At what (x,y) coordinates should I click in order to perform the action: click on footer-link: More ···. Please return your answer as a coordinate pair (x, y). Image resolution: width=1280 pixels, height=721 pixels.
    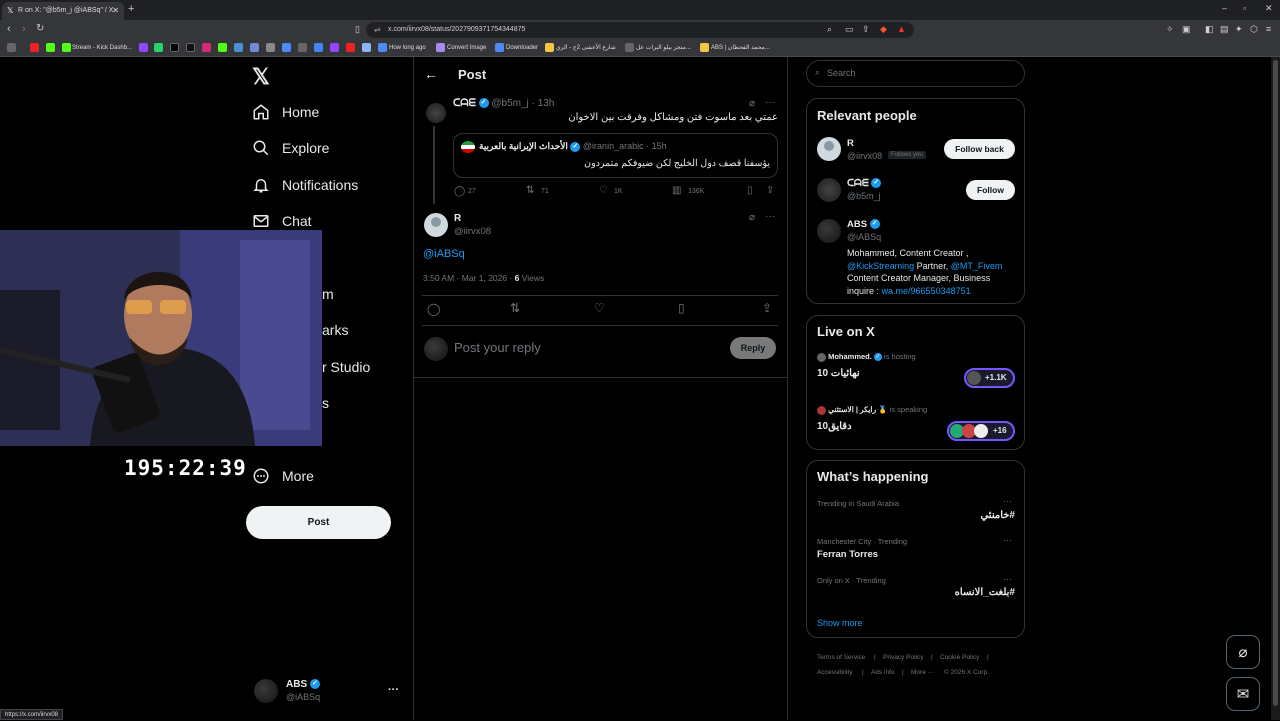
    Looking at the image, I should click on (922, 672).